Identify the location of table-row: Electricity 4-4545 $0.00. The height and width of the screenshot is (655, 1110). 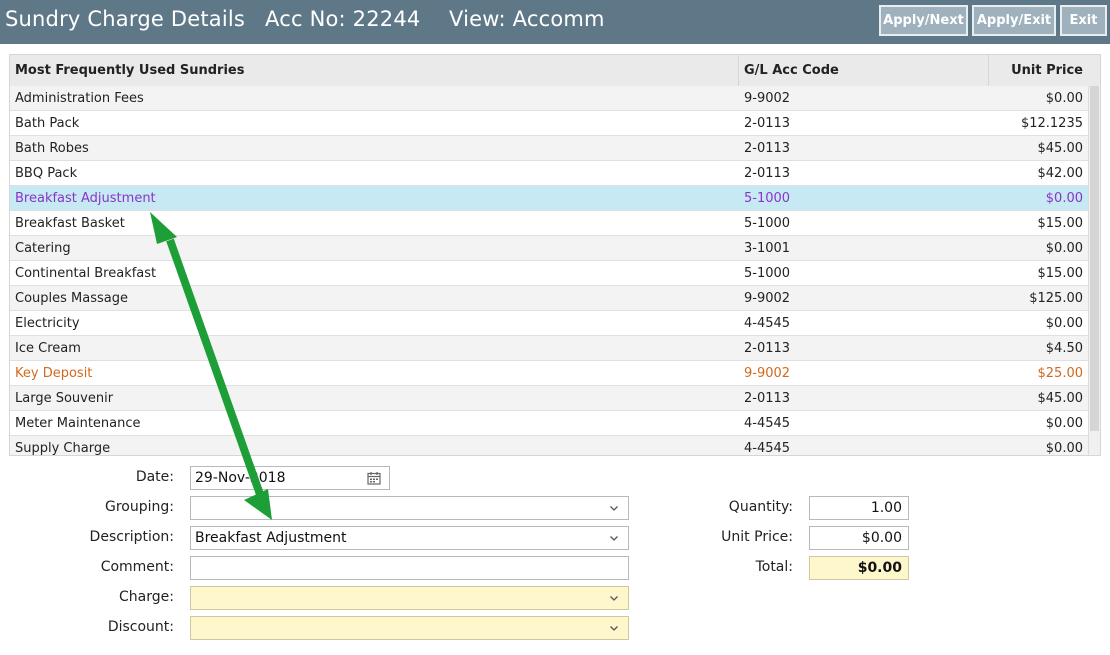
(549, 323).